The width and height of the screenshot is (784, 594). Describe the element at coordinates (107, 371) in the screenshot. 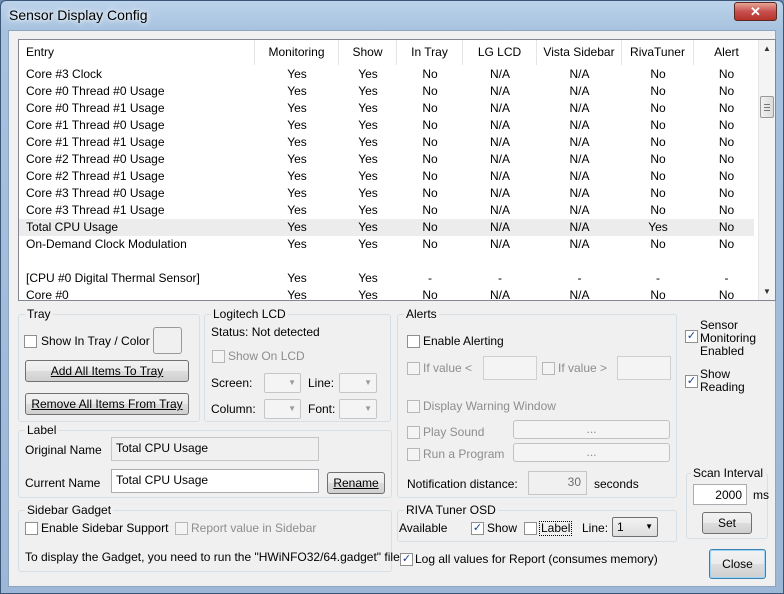

I see `add-all-to-tray-button: Add All Items To Tray` at that location.